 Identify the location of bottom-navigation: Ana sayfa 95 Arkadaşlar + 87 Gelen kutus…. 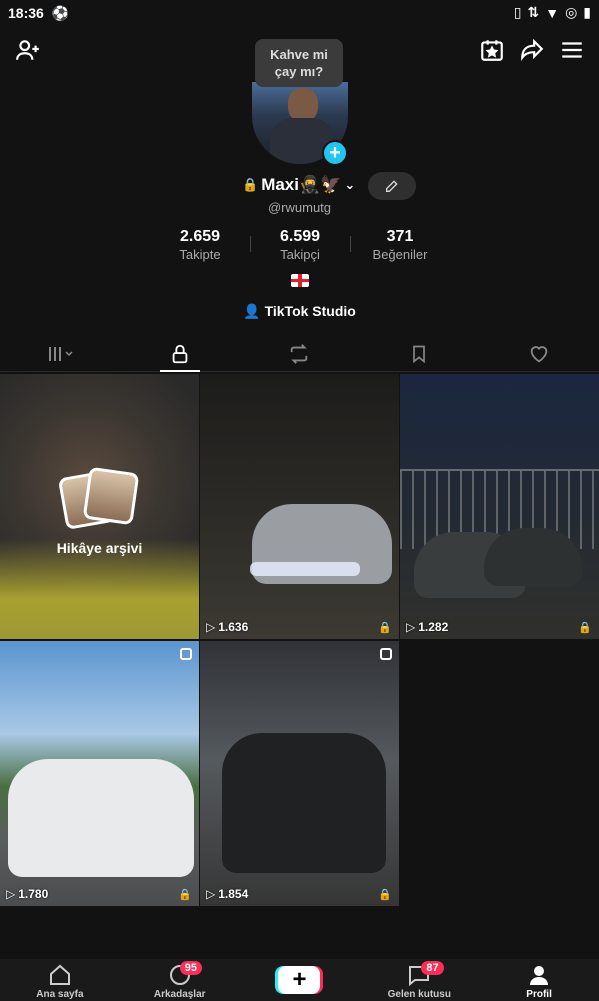
(299, 980).